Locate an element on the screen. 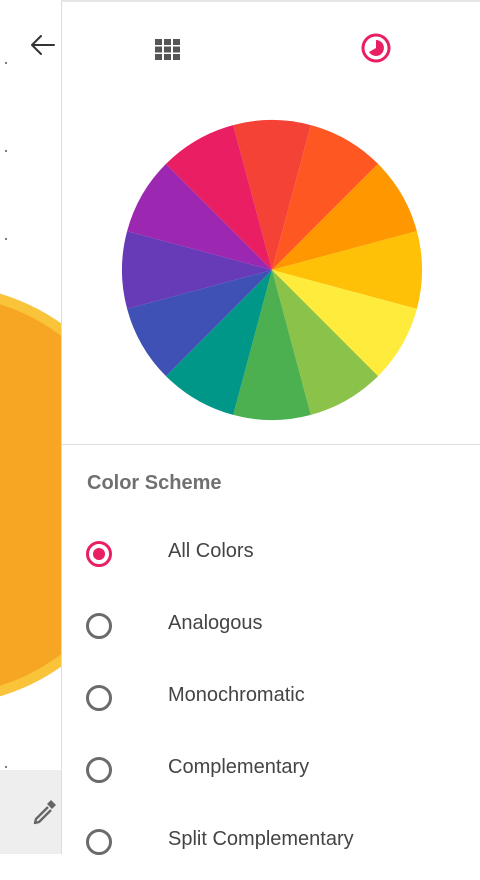 The width and height of the screenshot is (480, 880). option-all-colors: All Colors is located at coordinates (271, 557).